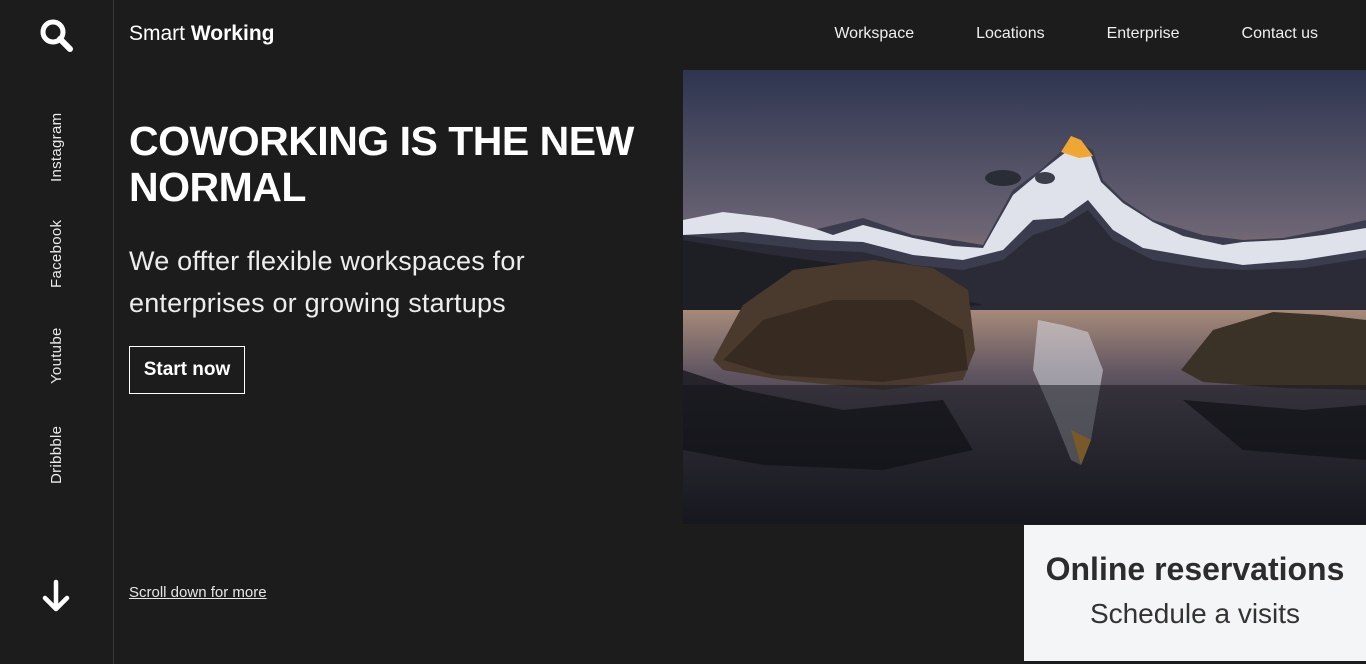 The height and width of the screenshot is (664, 1366). What do you see at coordinates (1280, 34) in the screenshot?
I see `nav-contact-us: Contact us` at bounding box center [1280, 34].